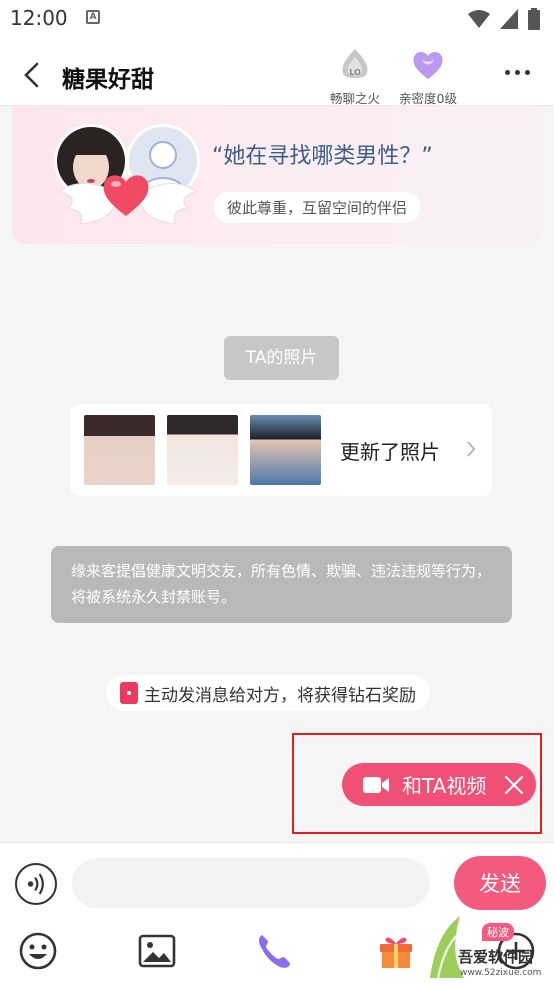 The width and height of the screenshot is (554, 984). Describe the element at coordinates (277, 175) in the screenshot. I see `match-preference-card: “她在寻找哪类男性？” 彼此尊重，互留空间的伴侣` at that location.